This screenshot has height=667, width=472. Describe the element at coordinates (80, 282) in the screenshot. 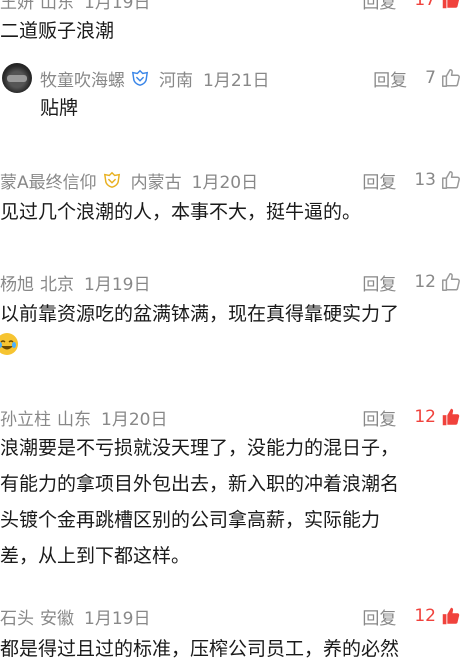

I see `comment-meta: 杨旭 北京 1月19日` at that location.